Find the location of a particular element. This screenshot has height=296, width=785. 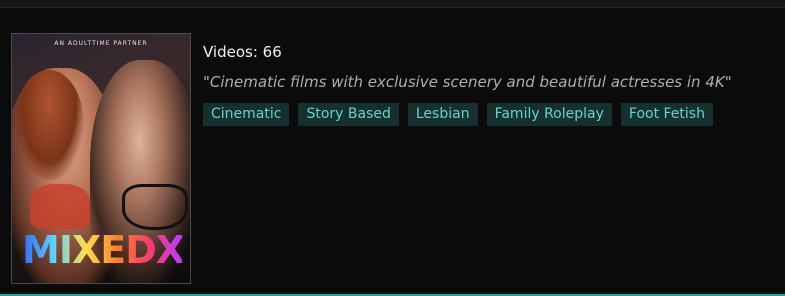

poster-clothing is located at coordinates (60, 206).